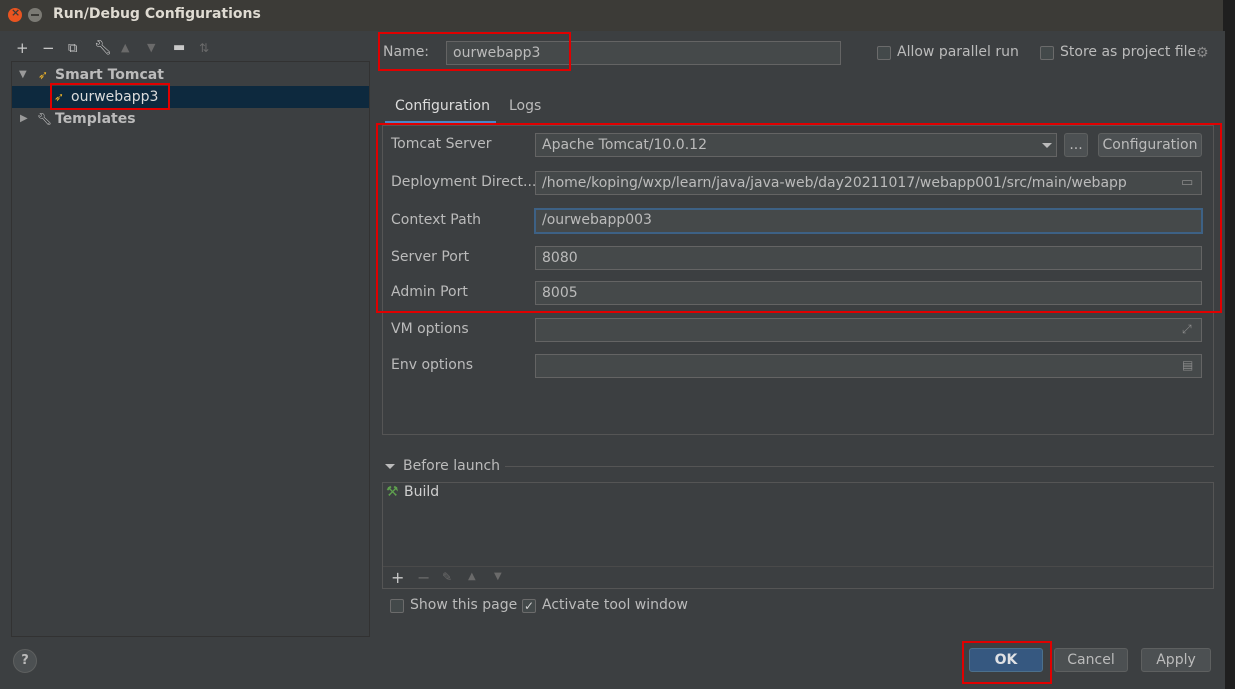 This screenshot has height=689, width=1235. I want to click on collapse-before-launch-icon, so click(390, 466).